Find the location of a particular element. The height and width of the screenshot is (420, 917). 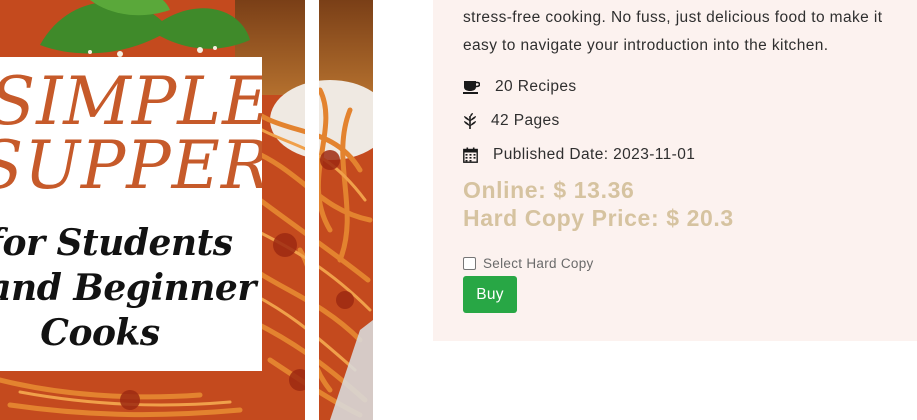

cover-divider is located at coordinates (312, 210).